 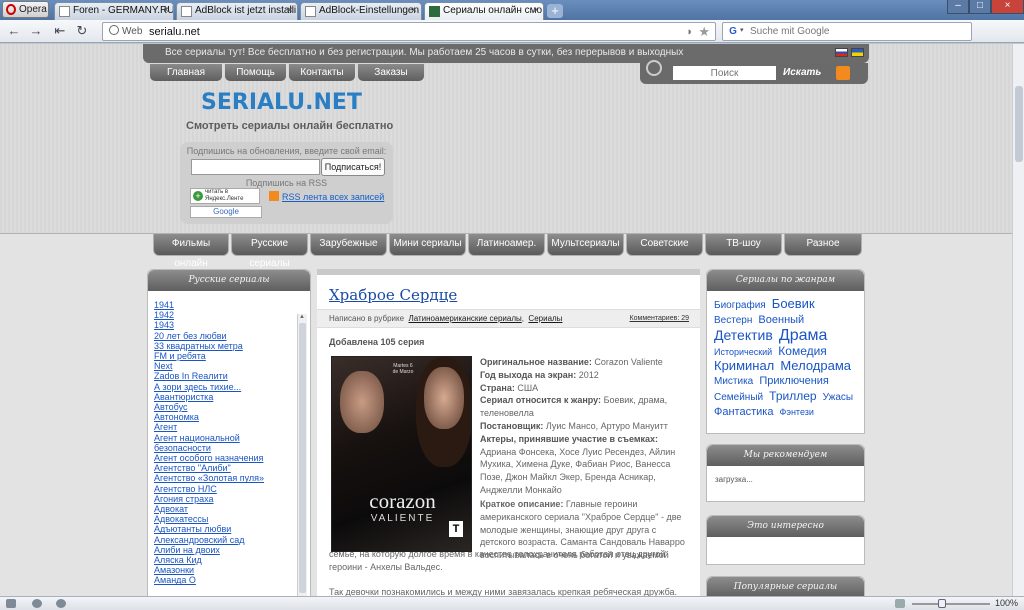 I want to click on rewind-icon: ⇤, so click(x=60, y=31).